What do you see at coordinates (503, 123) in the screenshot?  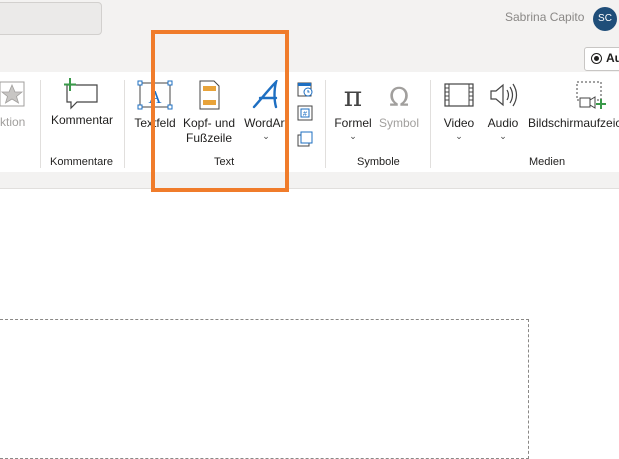 I see `audio-label: Audio` at bounding box center [503, 123].